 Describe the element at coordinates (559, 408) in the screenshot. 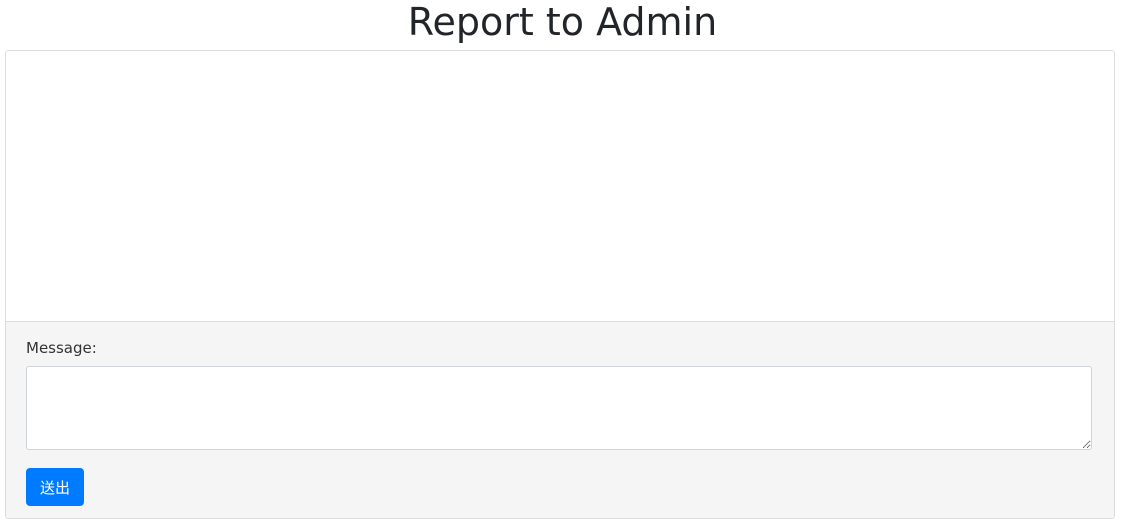

I see `message-textarea` at that location.